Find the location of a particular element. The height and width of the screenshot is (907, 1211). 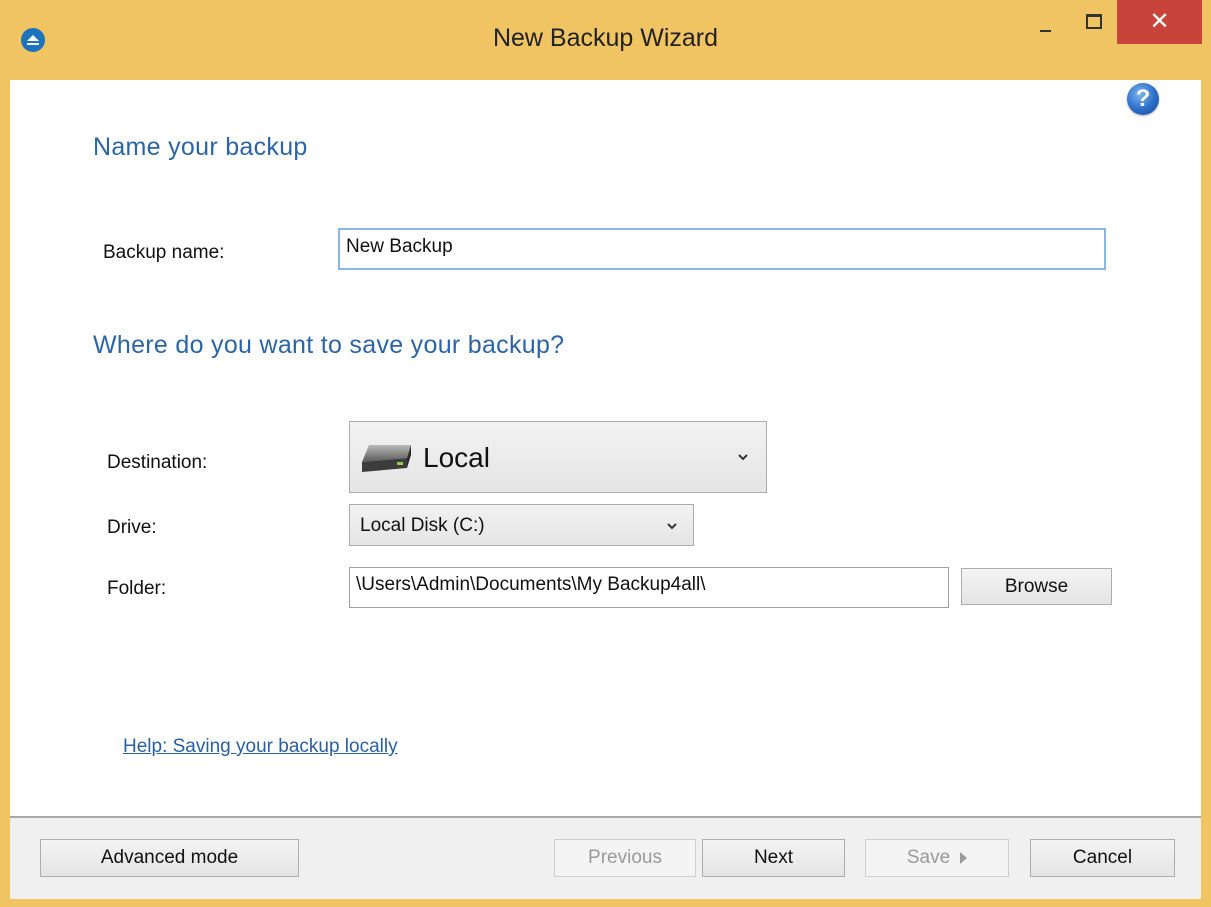

browse-button: Browse is located at coordinates (1036, 586).